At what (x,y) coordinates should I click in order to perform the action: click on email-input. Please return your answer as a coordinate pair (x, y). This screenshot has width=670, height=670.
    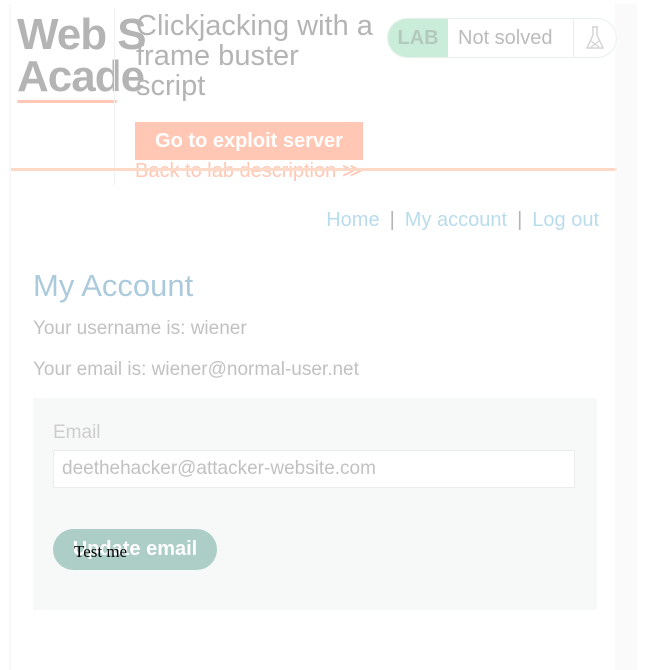
    Looking at the image, I should click on (314, 469).